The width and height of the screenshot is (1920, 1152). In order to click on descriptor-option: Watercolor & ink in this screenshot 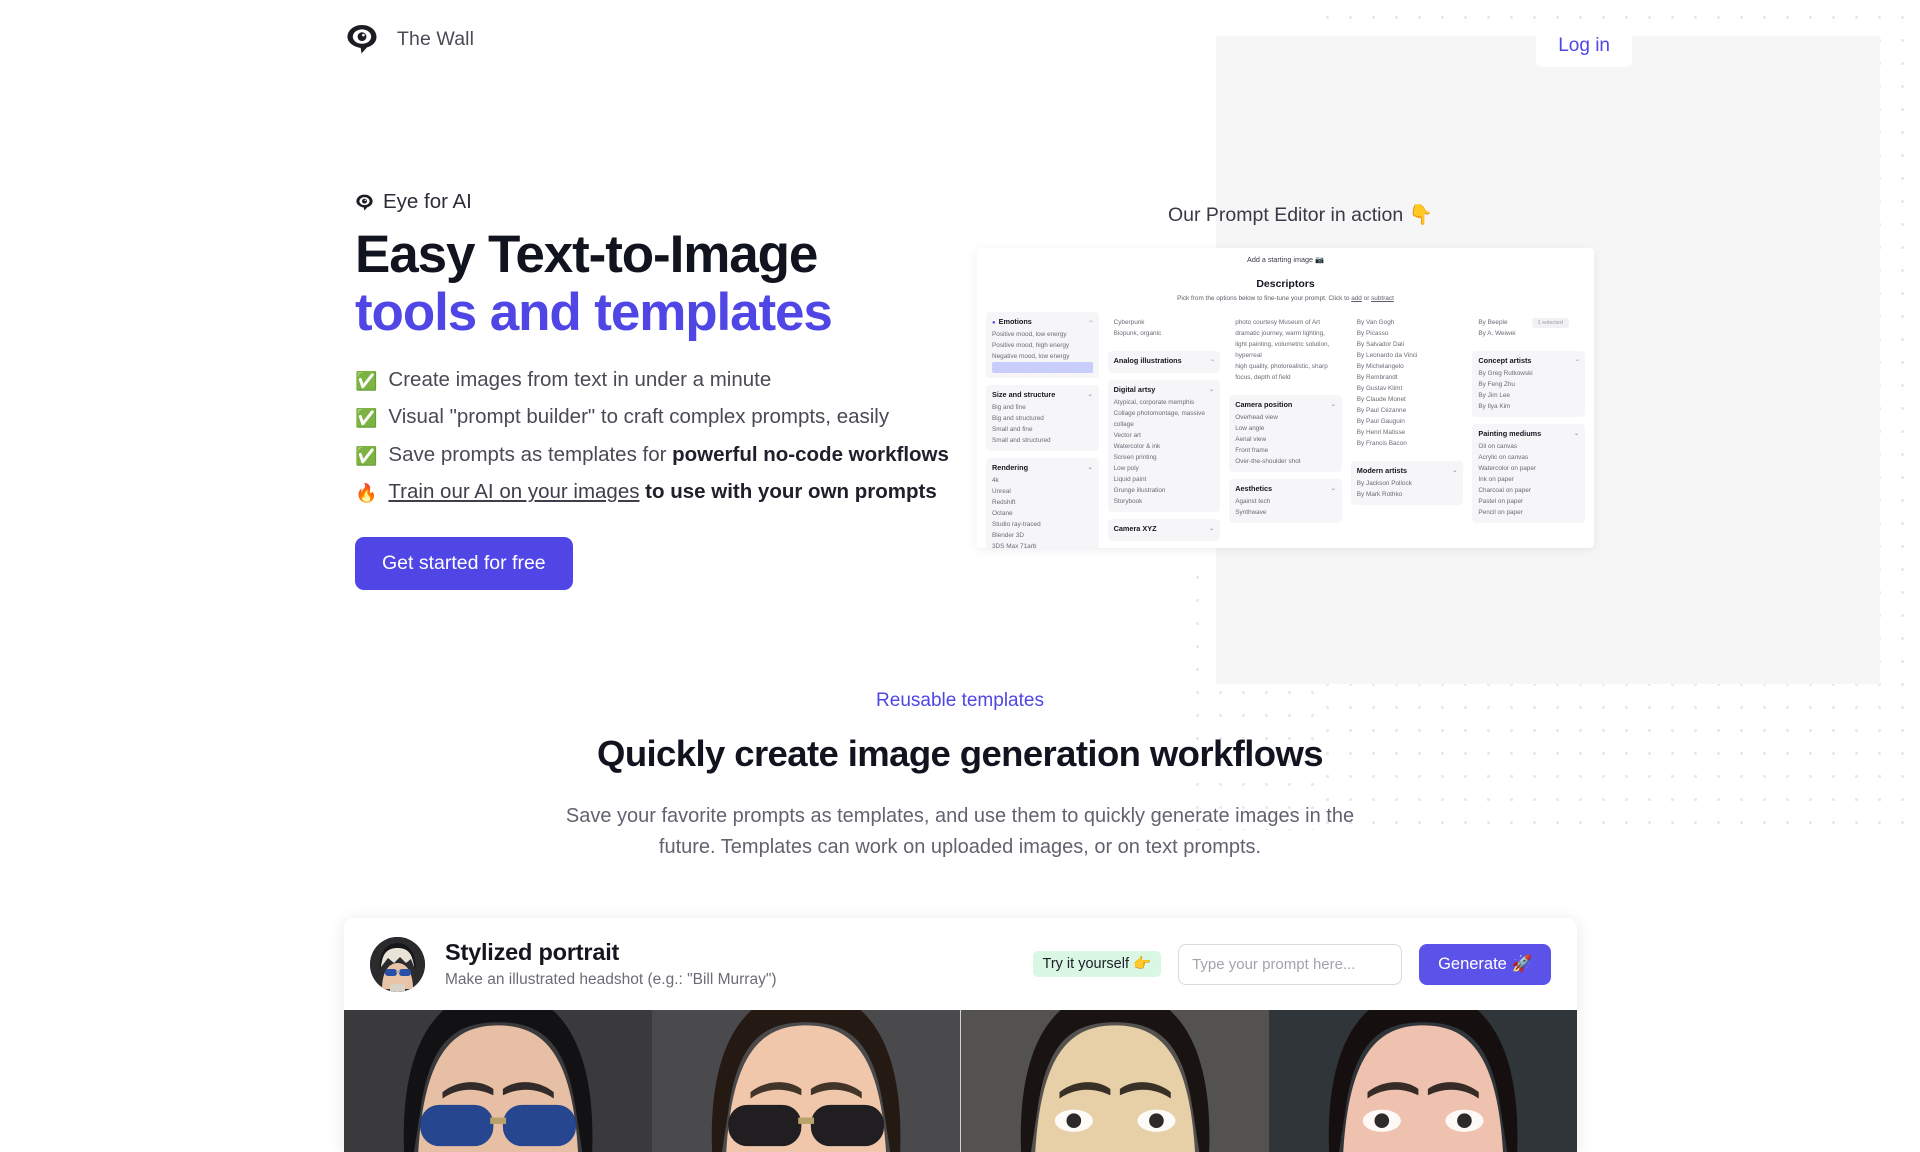, I will do `click(1164, 446)`.